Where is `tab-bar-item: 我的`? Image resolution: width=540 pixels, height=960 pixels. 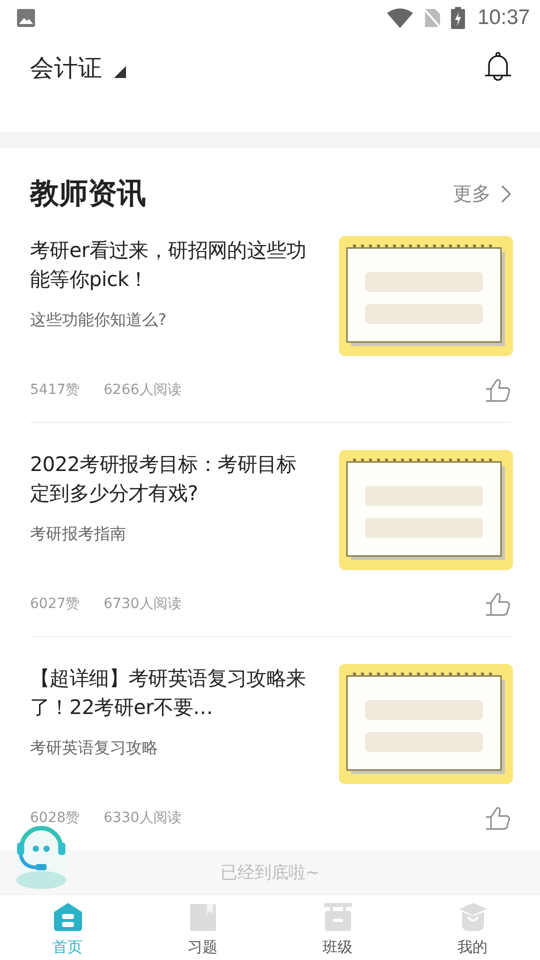
tab-bar-item: 我的 is located at coordinates (472, 927).